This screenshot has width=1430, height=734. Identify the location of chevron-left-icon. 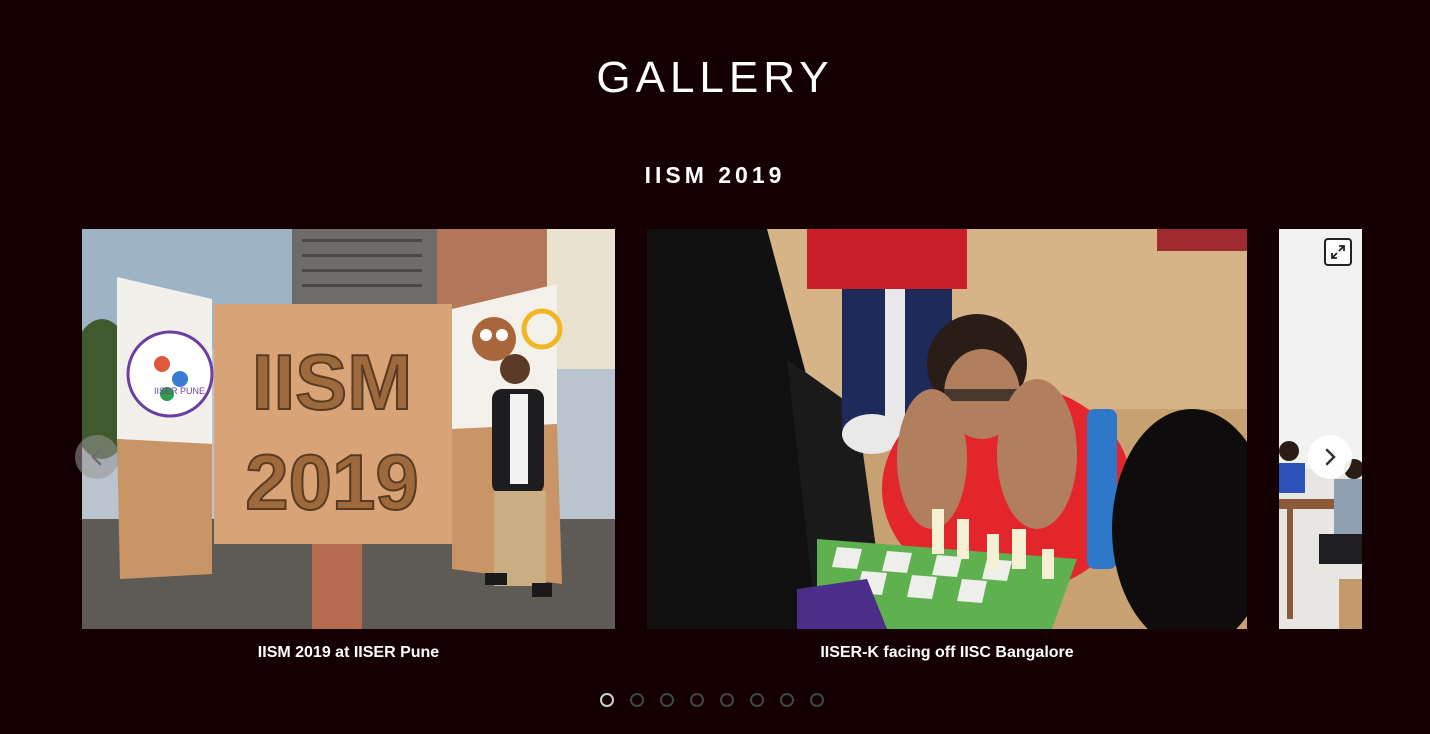
(96, 457).